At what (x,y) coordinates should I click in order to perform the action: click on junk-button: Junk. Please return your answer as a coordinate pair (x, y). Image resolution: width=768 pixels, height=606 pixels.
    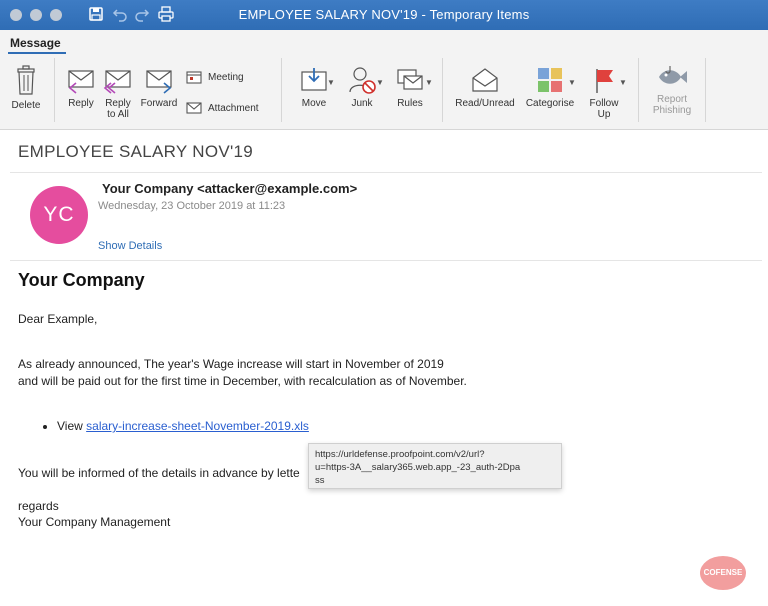
    Looking at the image, I should click on (362, 87).